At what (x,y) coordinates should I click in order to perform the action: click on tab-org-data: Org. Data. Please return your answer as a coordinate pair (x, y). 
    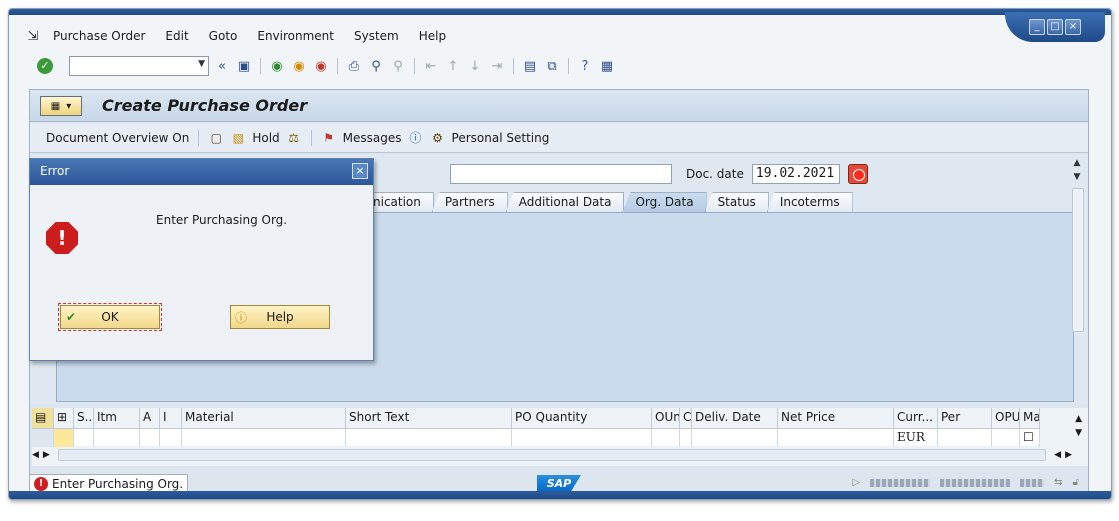
    Looking at the image, I should click on (664, 202).